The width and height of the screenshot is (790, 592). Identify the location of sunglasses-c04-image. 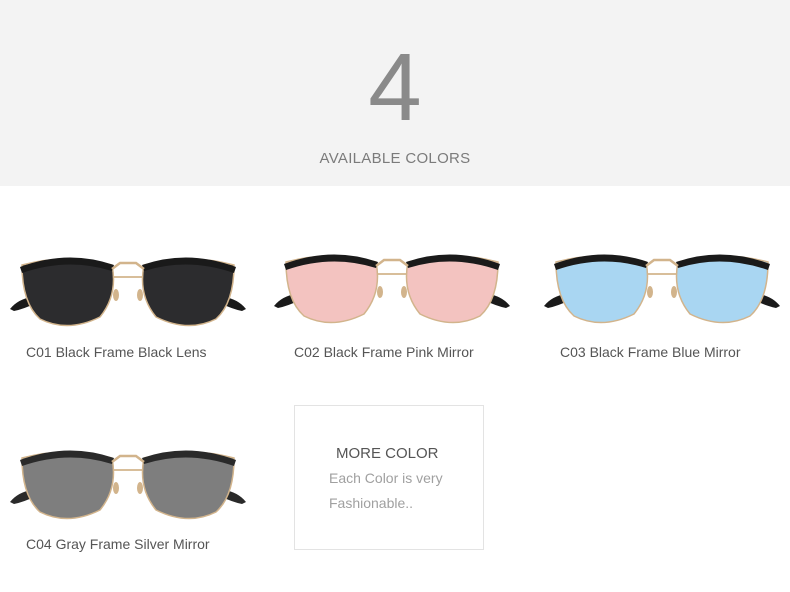
(128, 485).